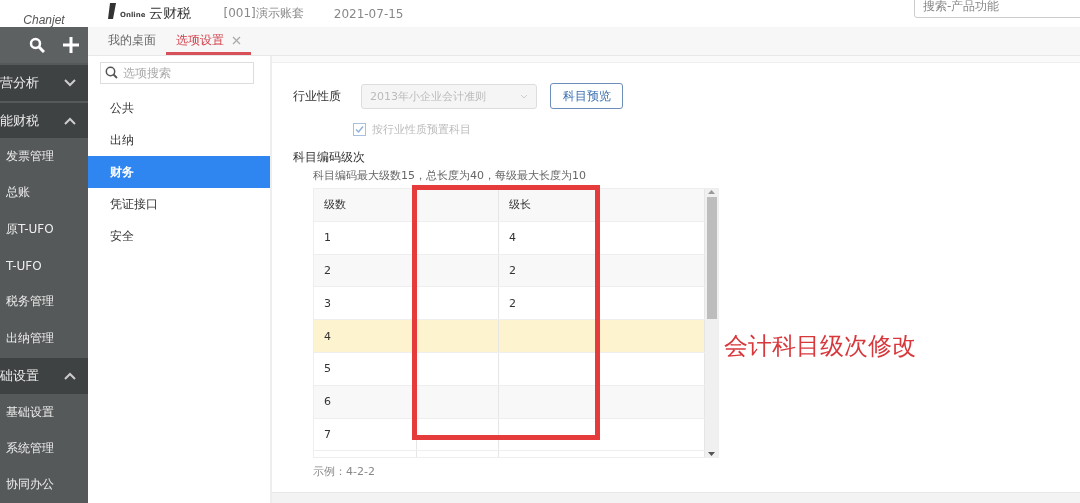 The image size is (1080, 503). What do you see at coordinates (177, 73) in the screenshot?
I see `option-search-field: 选项搜索` at bounding box center [177, 73].